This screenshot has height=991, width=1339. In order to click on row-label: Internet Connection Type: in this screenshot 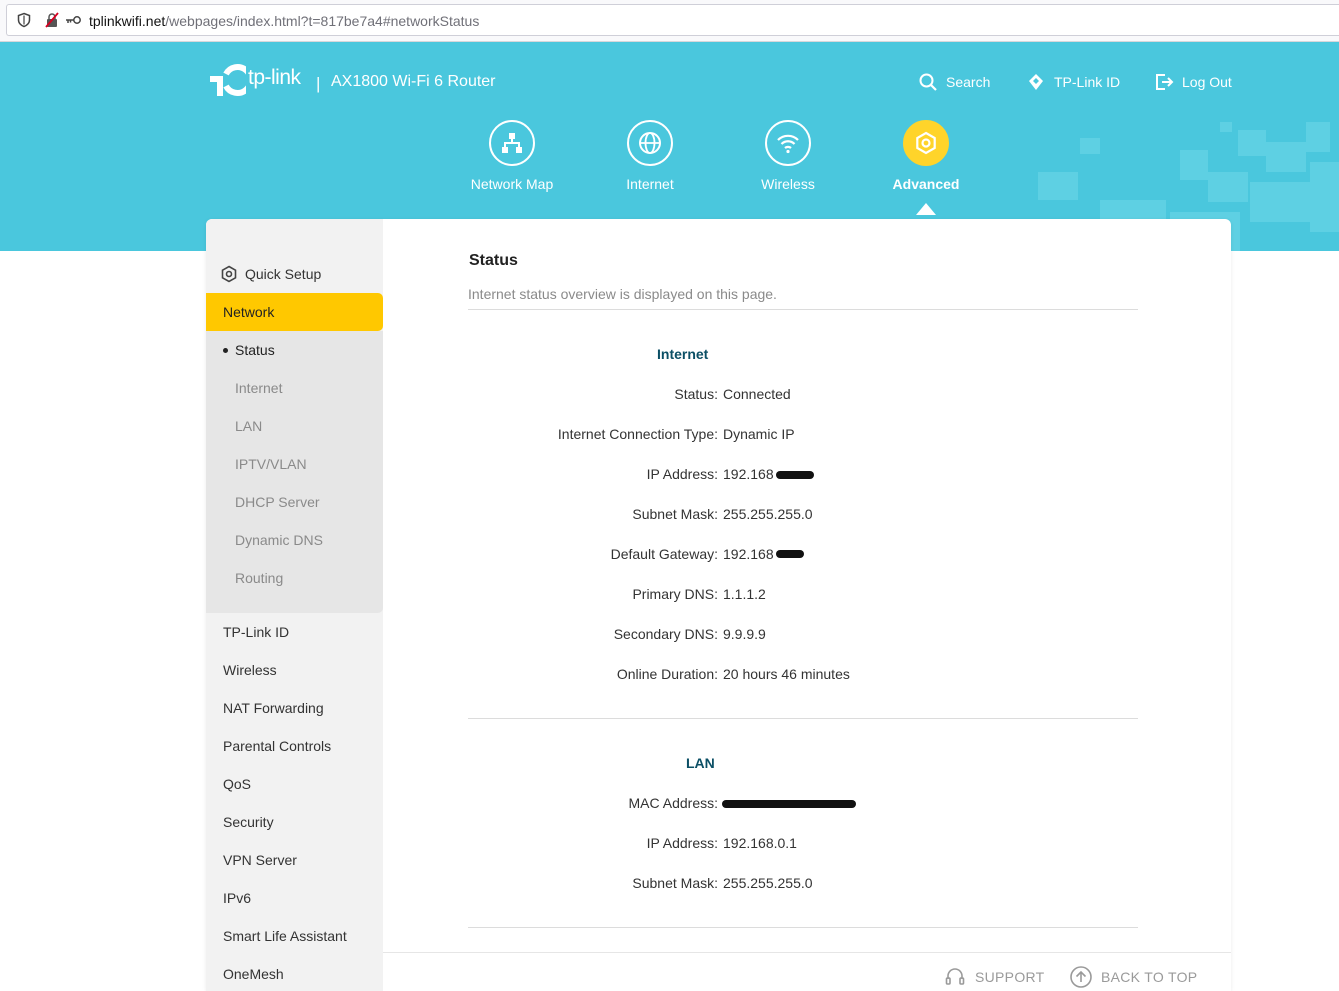, I will do `click(637, 434)`.